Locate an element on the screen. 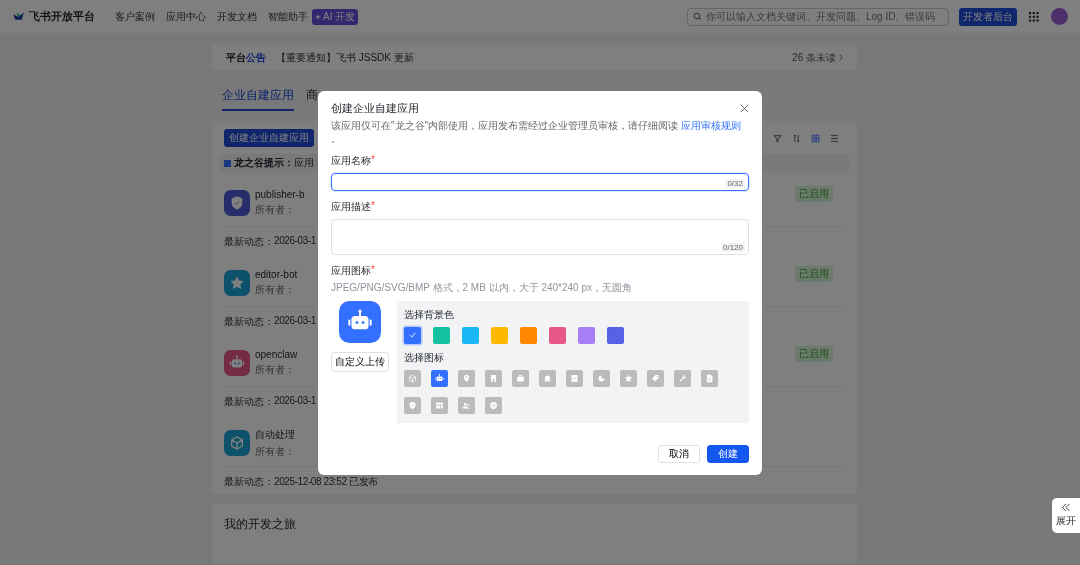 The height and width of the screenshot is (565, 1080). app-name-field: 0/32 is located at coordinates (540, 181).